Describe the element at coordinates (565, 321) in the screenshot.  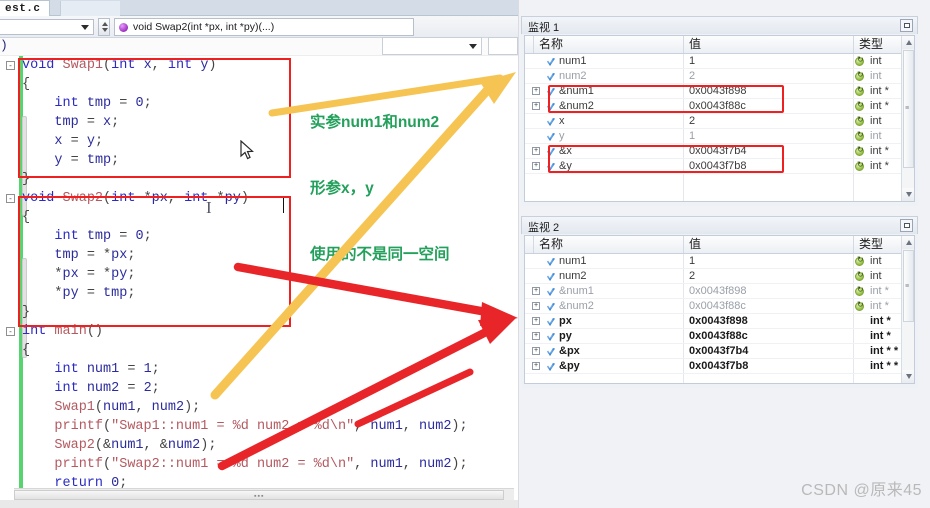
I see `watch-row-name: px` at that location.